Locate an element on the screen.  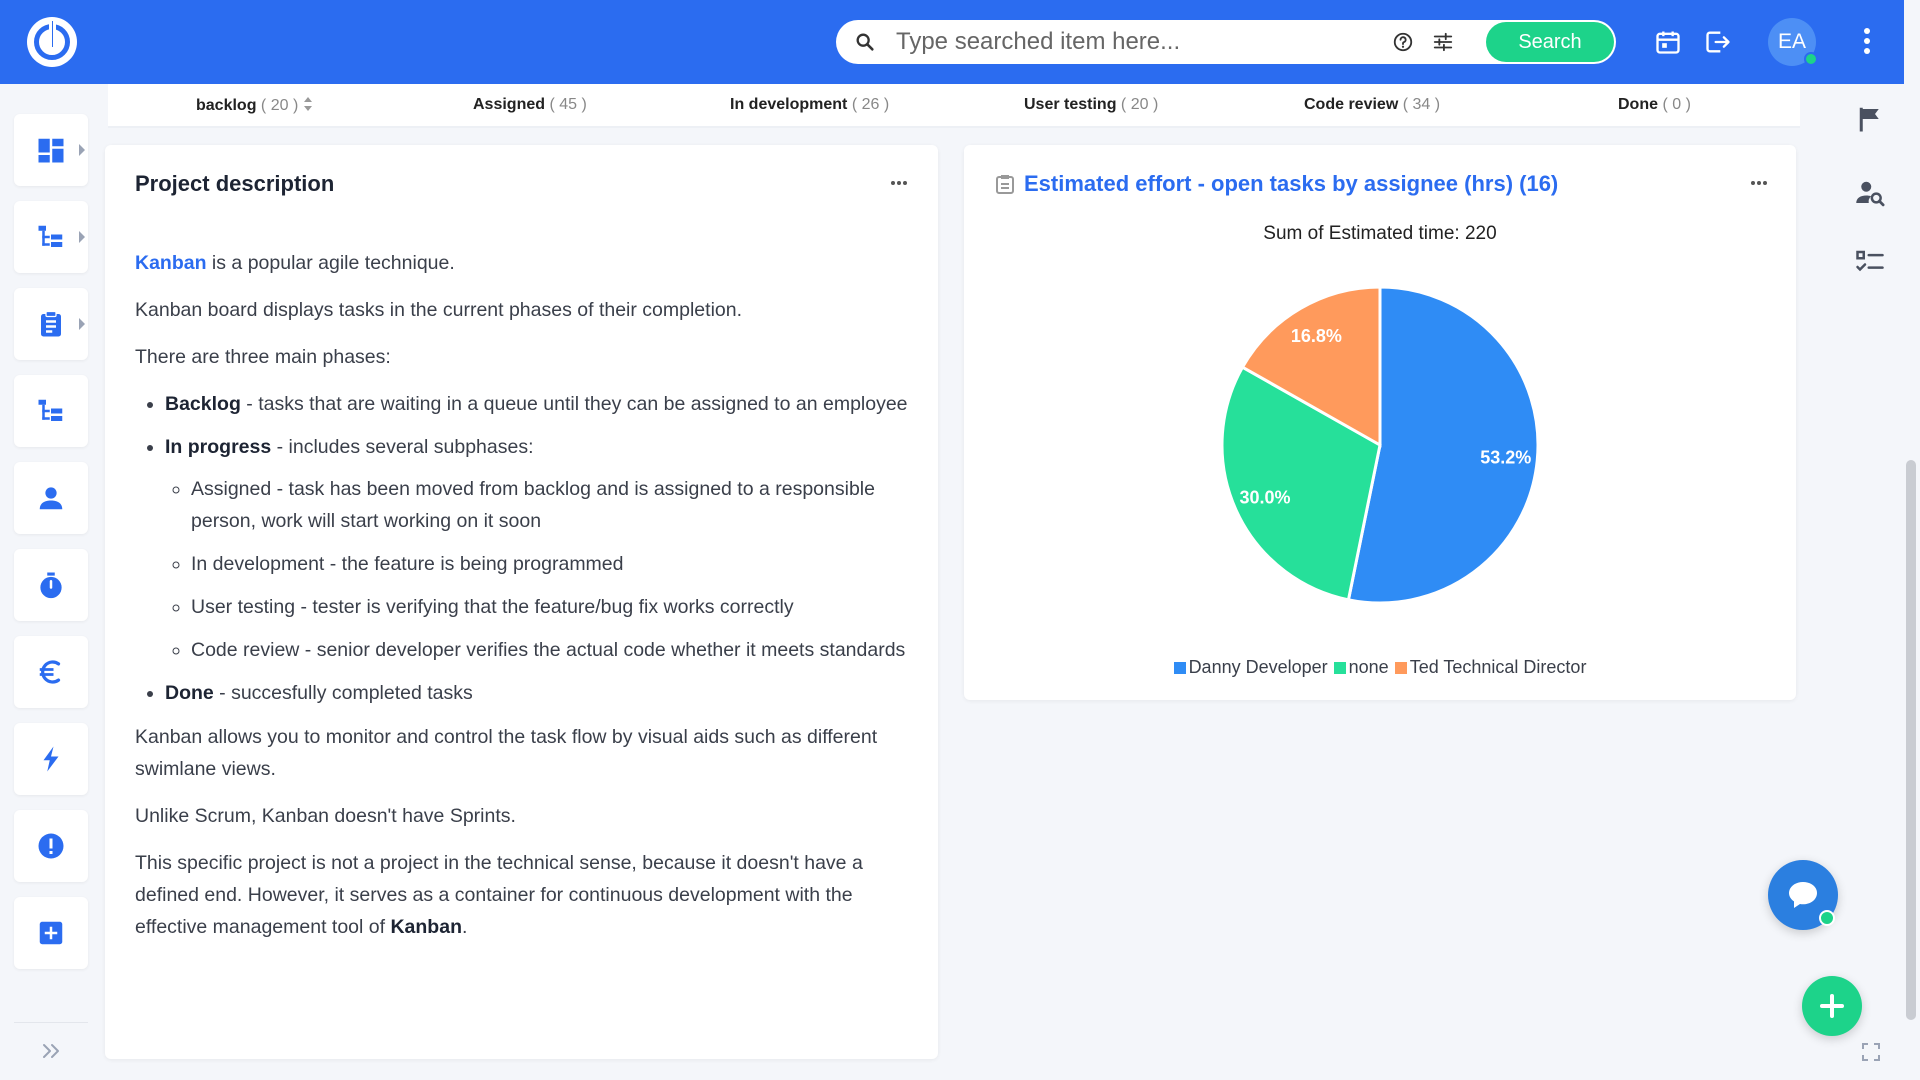
alert-icon is located at coordinates (51, 846).